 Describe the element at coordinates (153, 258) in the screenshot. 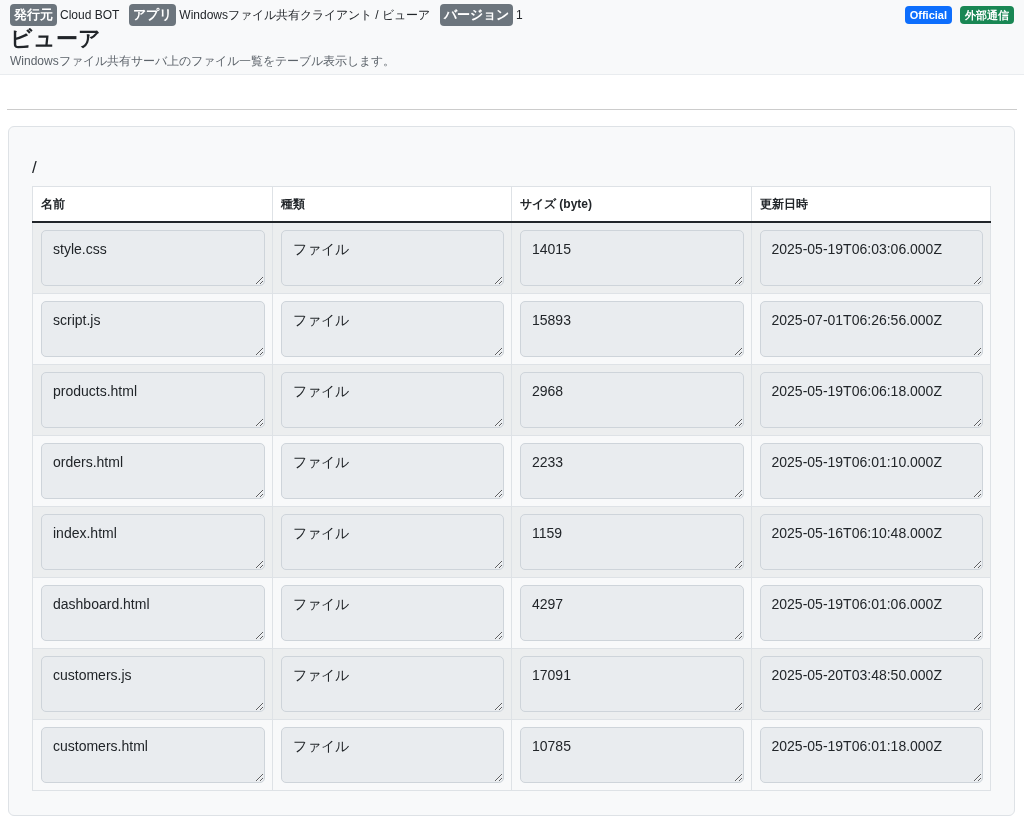

I see `text-area-field: style.css` at that location.